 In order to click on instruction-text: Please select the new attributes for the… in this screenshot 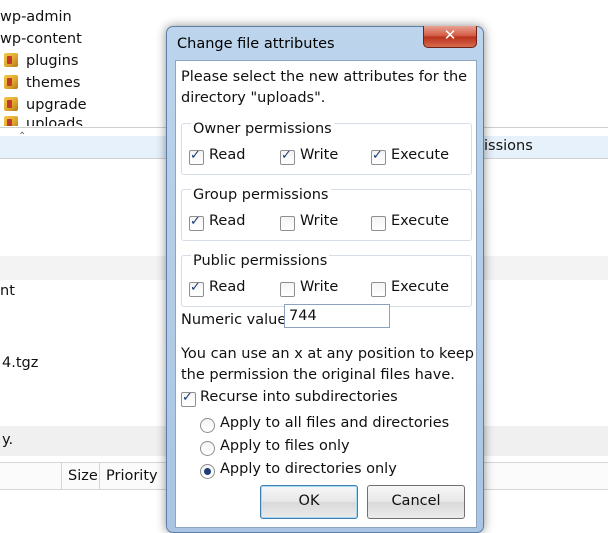, I will do `click(324, 87)`.